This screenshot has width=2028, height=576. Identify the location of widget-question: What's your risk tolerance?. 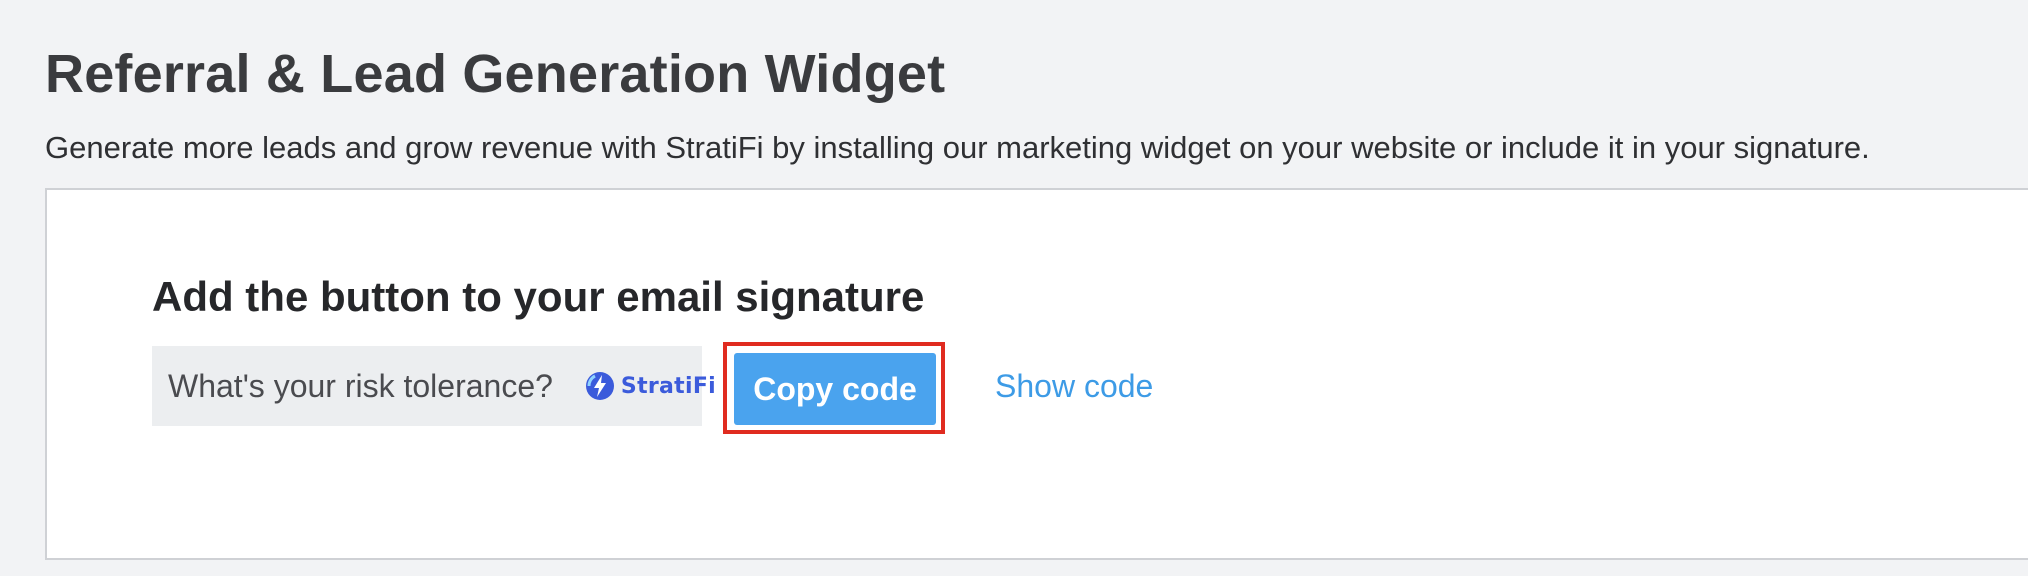
(360, 386).